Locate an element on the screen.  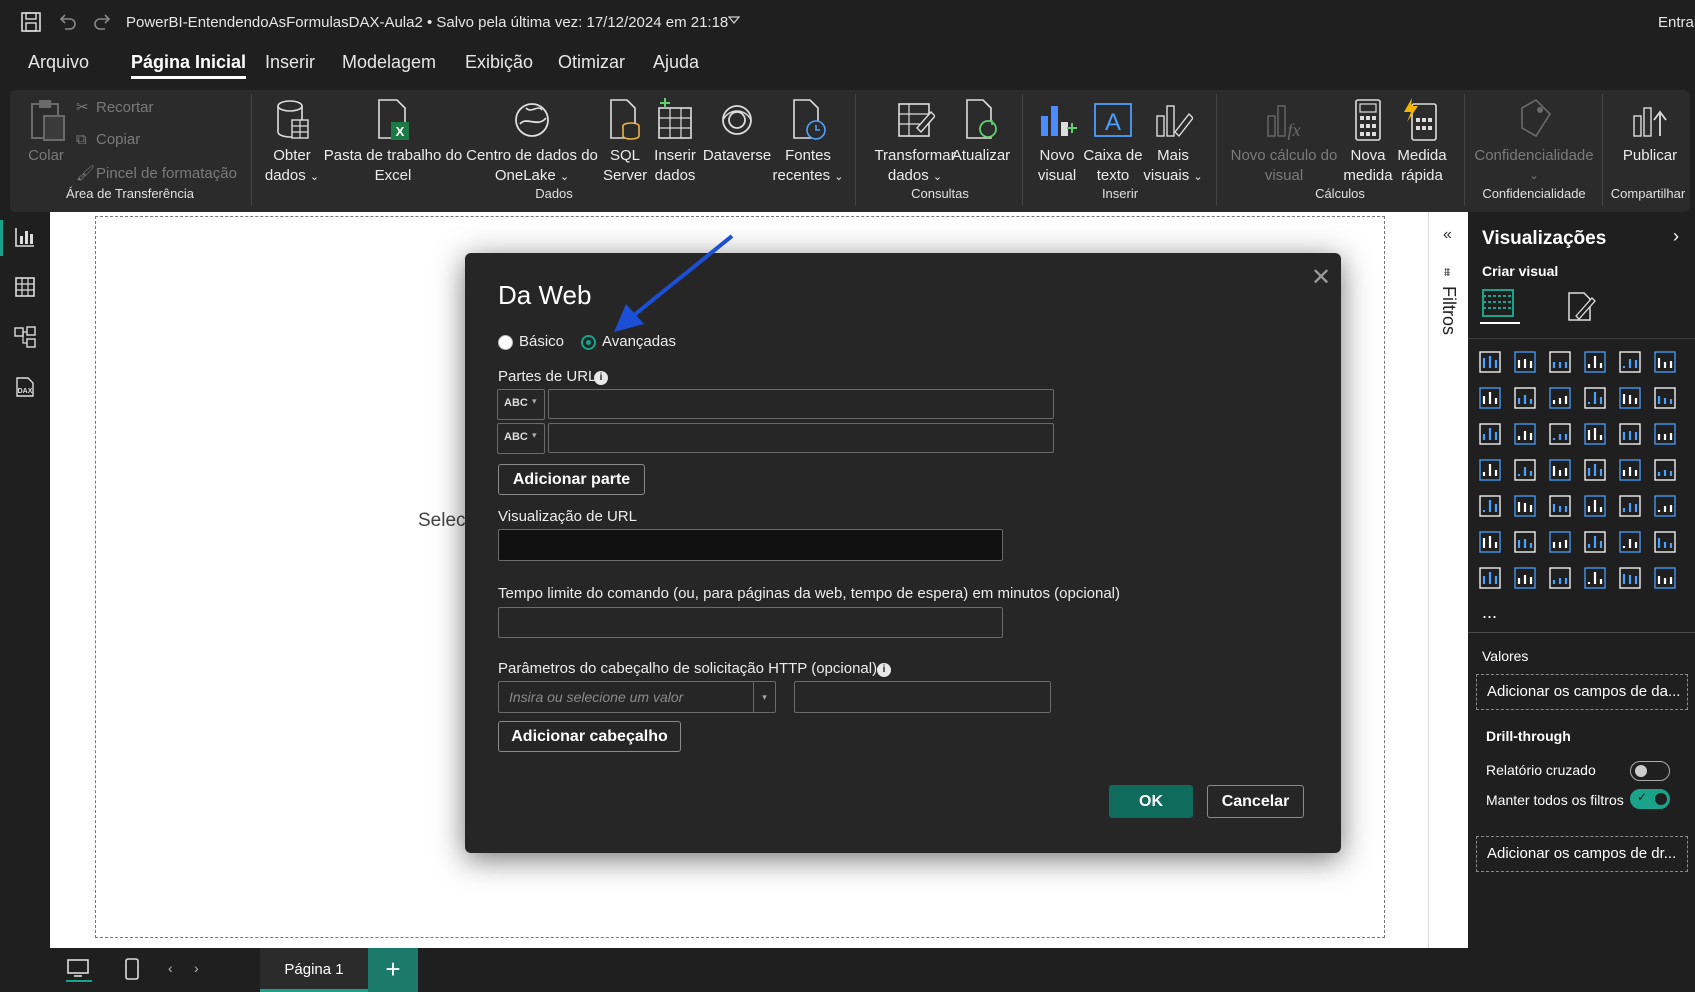
add-header-button: Adicionar cabeçalho is located at coordinates (589, 736).